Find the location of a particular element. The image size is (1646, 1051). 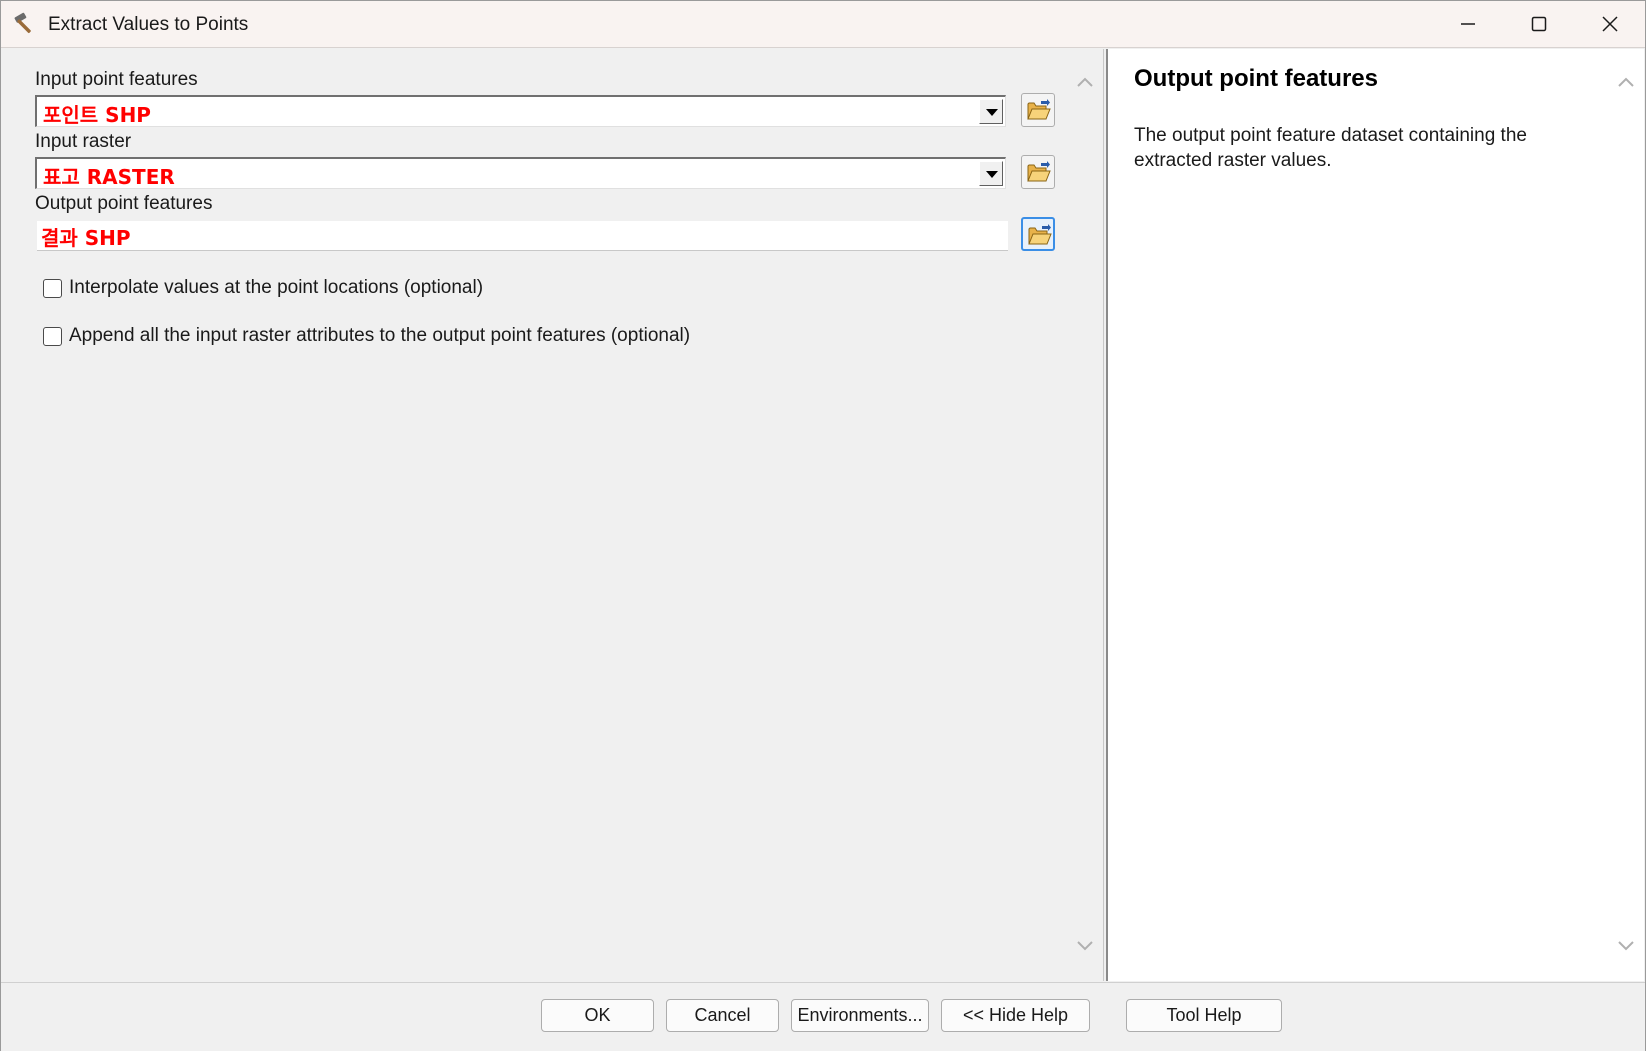

input-raster-dropdown is located at coordinates (991, 173).